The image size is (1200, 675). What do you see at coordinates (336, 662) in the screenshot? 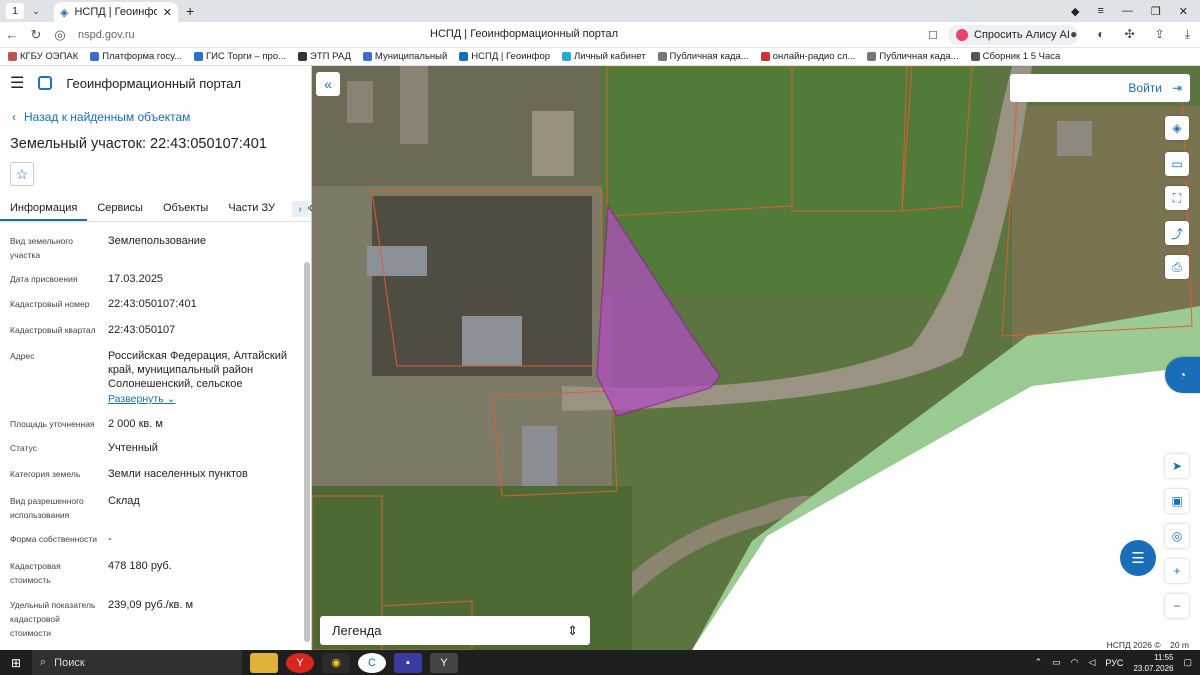
I see `app-icon: ◉` at bounding box center [336, 662].